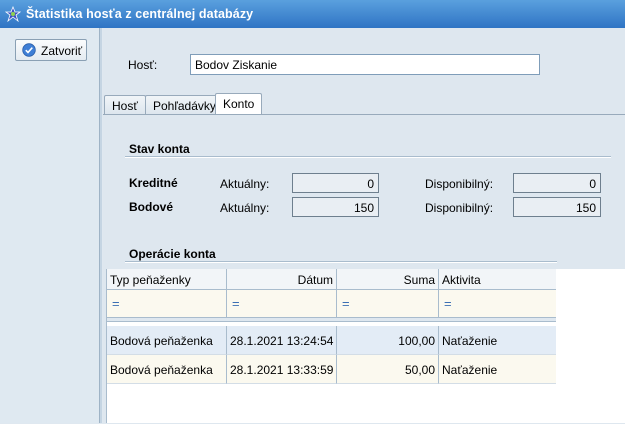 This screenshot has height=424, width=625. I want to click on points-row-label: Bodové, so click(151, 207).